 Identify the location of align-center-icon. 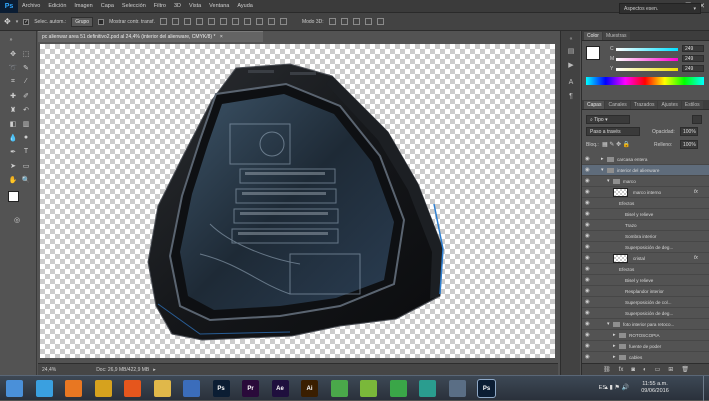
(211, 21).